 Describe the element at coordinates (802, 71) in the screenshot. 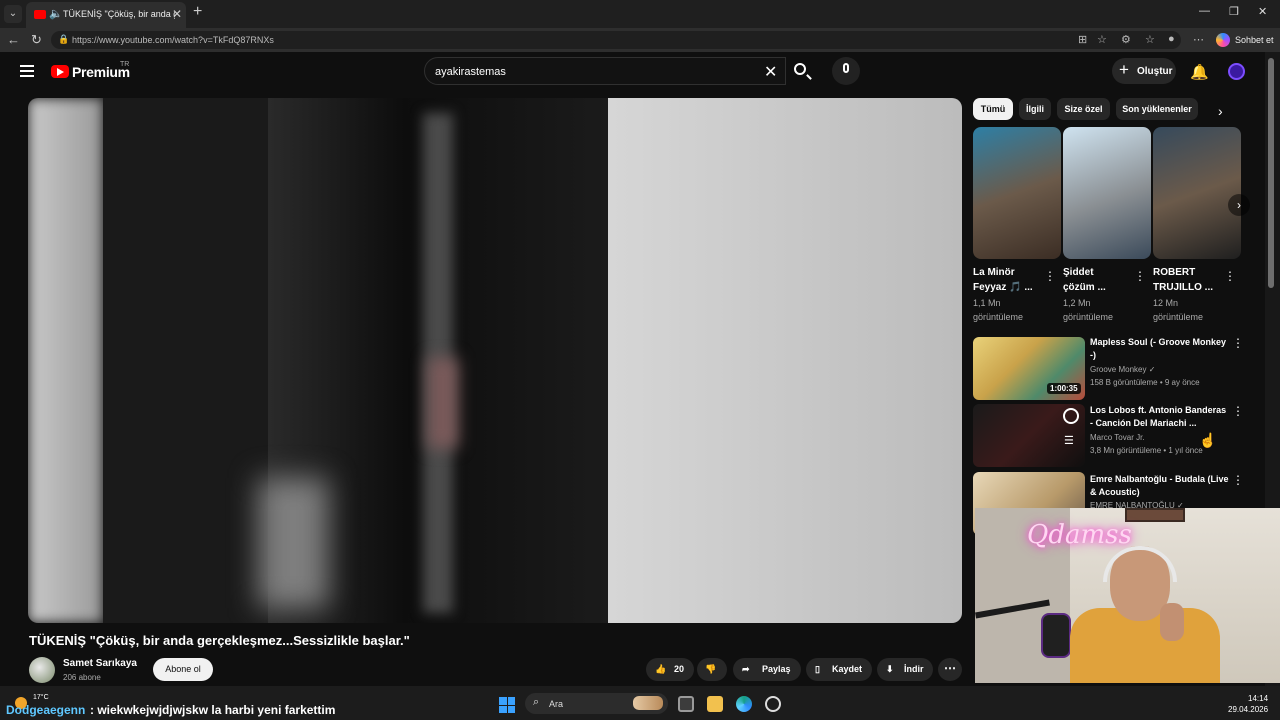

I see `search-button` at that location.